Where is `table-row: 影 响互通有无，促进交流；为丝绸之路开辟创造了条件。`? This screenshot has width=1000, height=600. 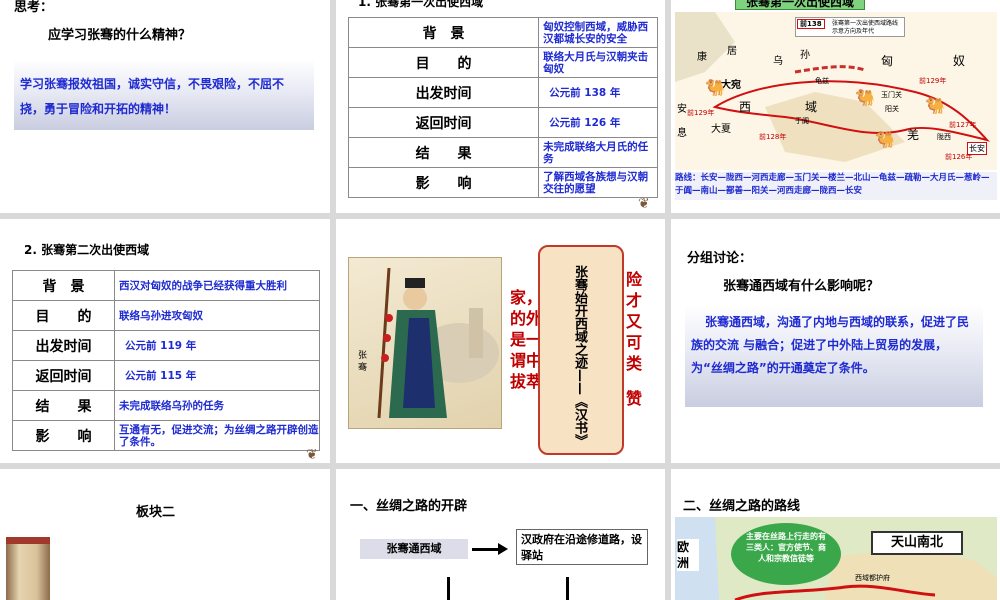
table-row: 影 响互通有无，促进交流；为丝绸之路开辟创造了条件。 is located at coordinates (166, 435).